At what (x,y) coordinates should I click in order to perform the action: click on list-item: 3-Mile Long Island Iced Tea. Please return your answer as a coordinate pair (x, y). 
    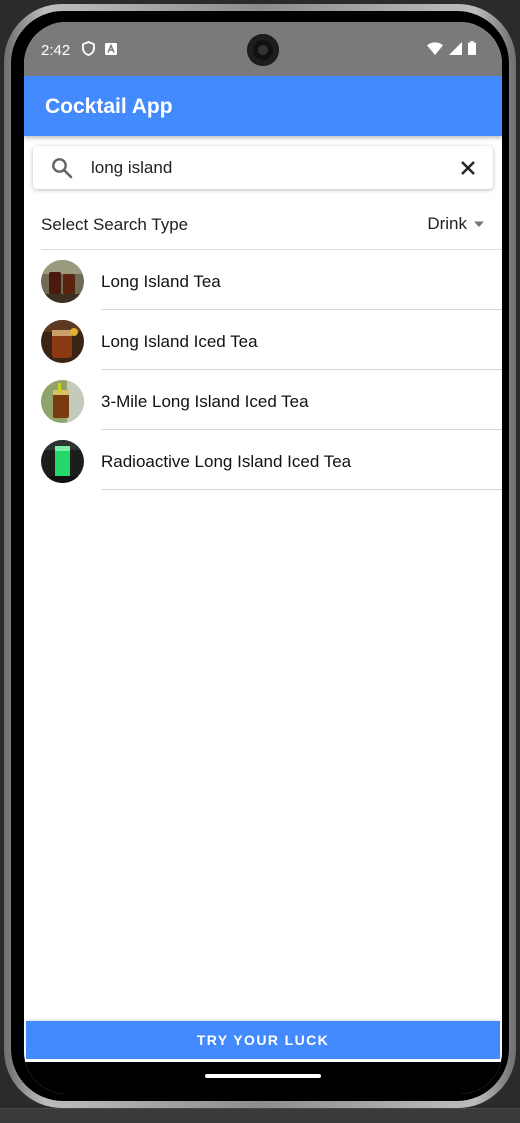
    Looking at the image, I should click on (263, 400).